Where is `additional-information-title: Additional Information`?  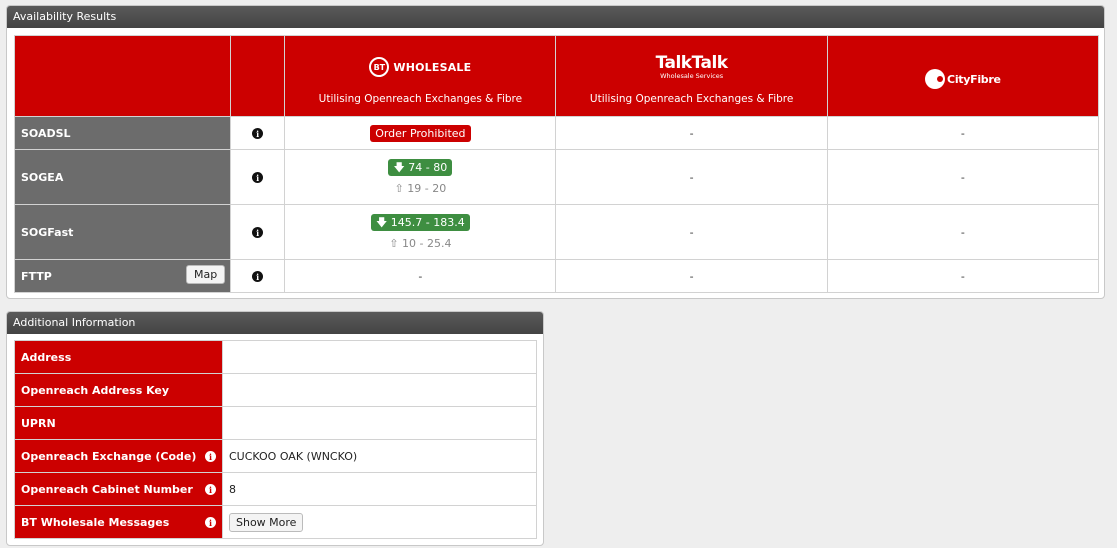 additional-information-title: Additional Information is located at coordinates (275, 323).